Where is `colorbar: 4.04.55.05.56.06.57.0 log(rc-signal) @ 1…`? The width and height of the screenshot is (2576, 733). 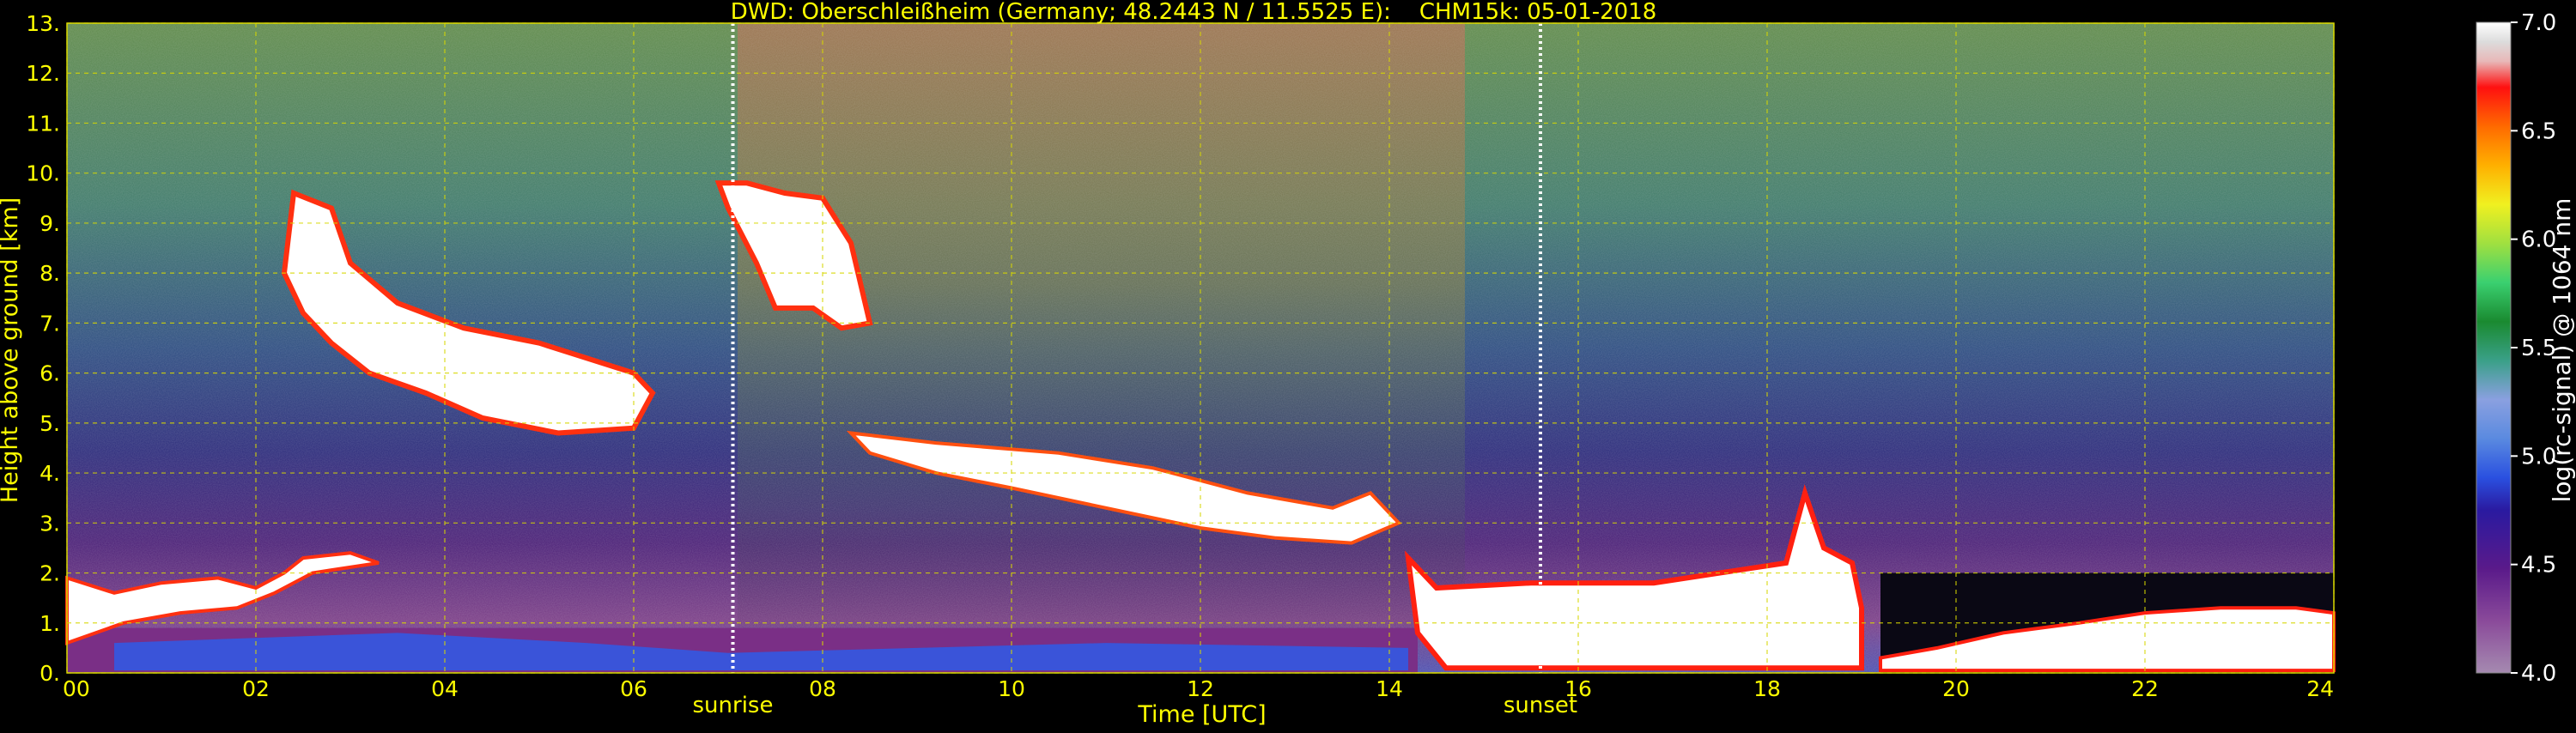
colorbar: 4.04.55.05.56.06.57.0 log(rc-signal) @ 1… is located at coordinates (2526, 348).